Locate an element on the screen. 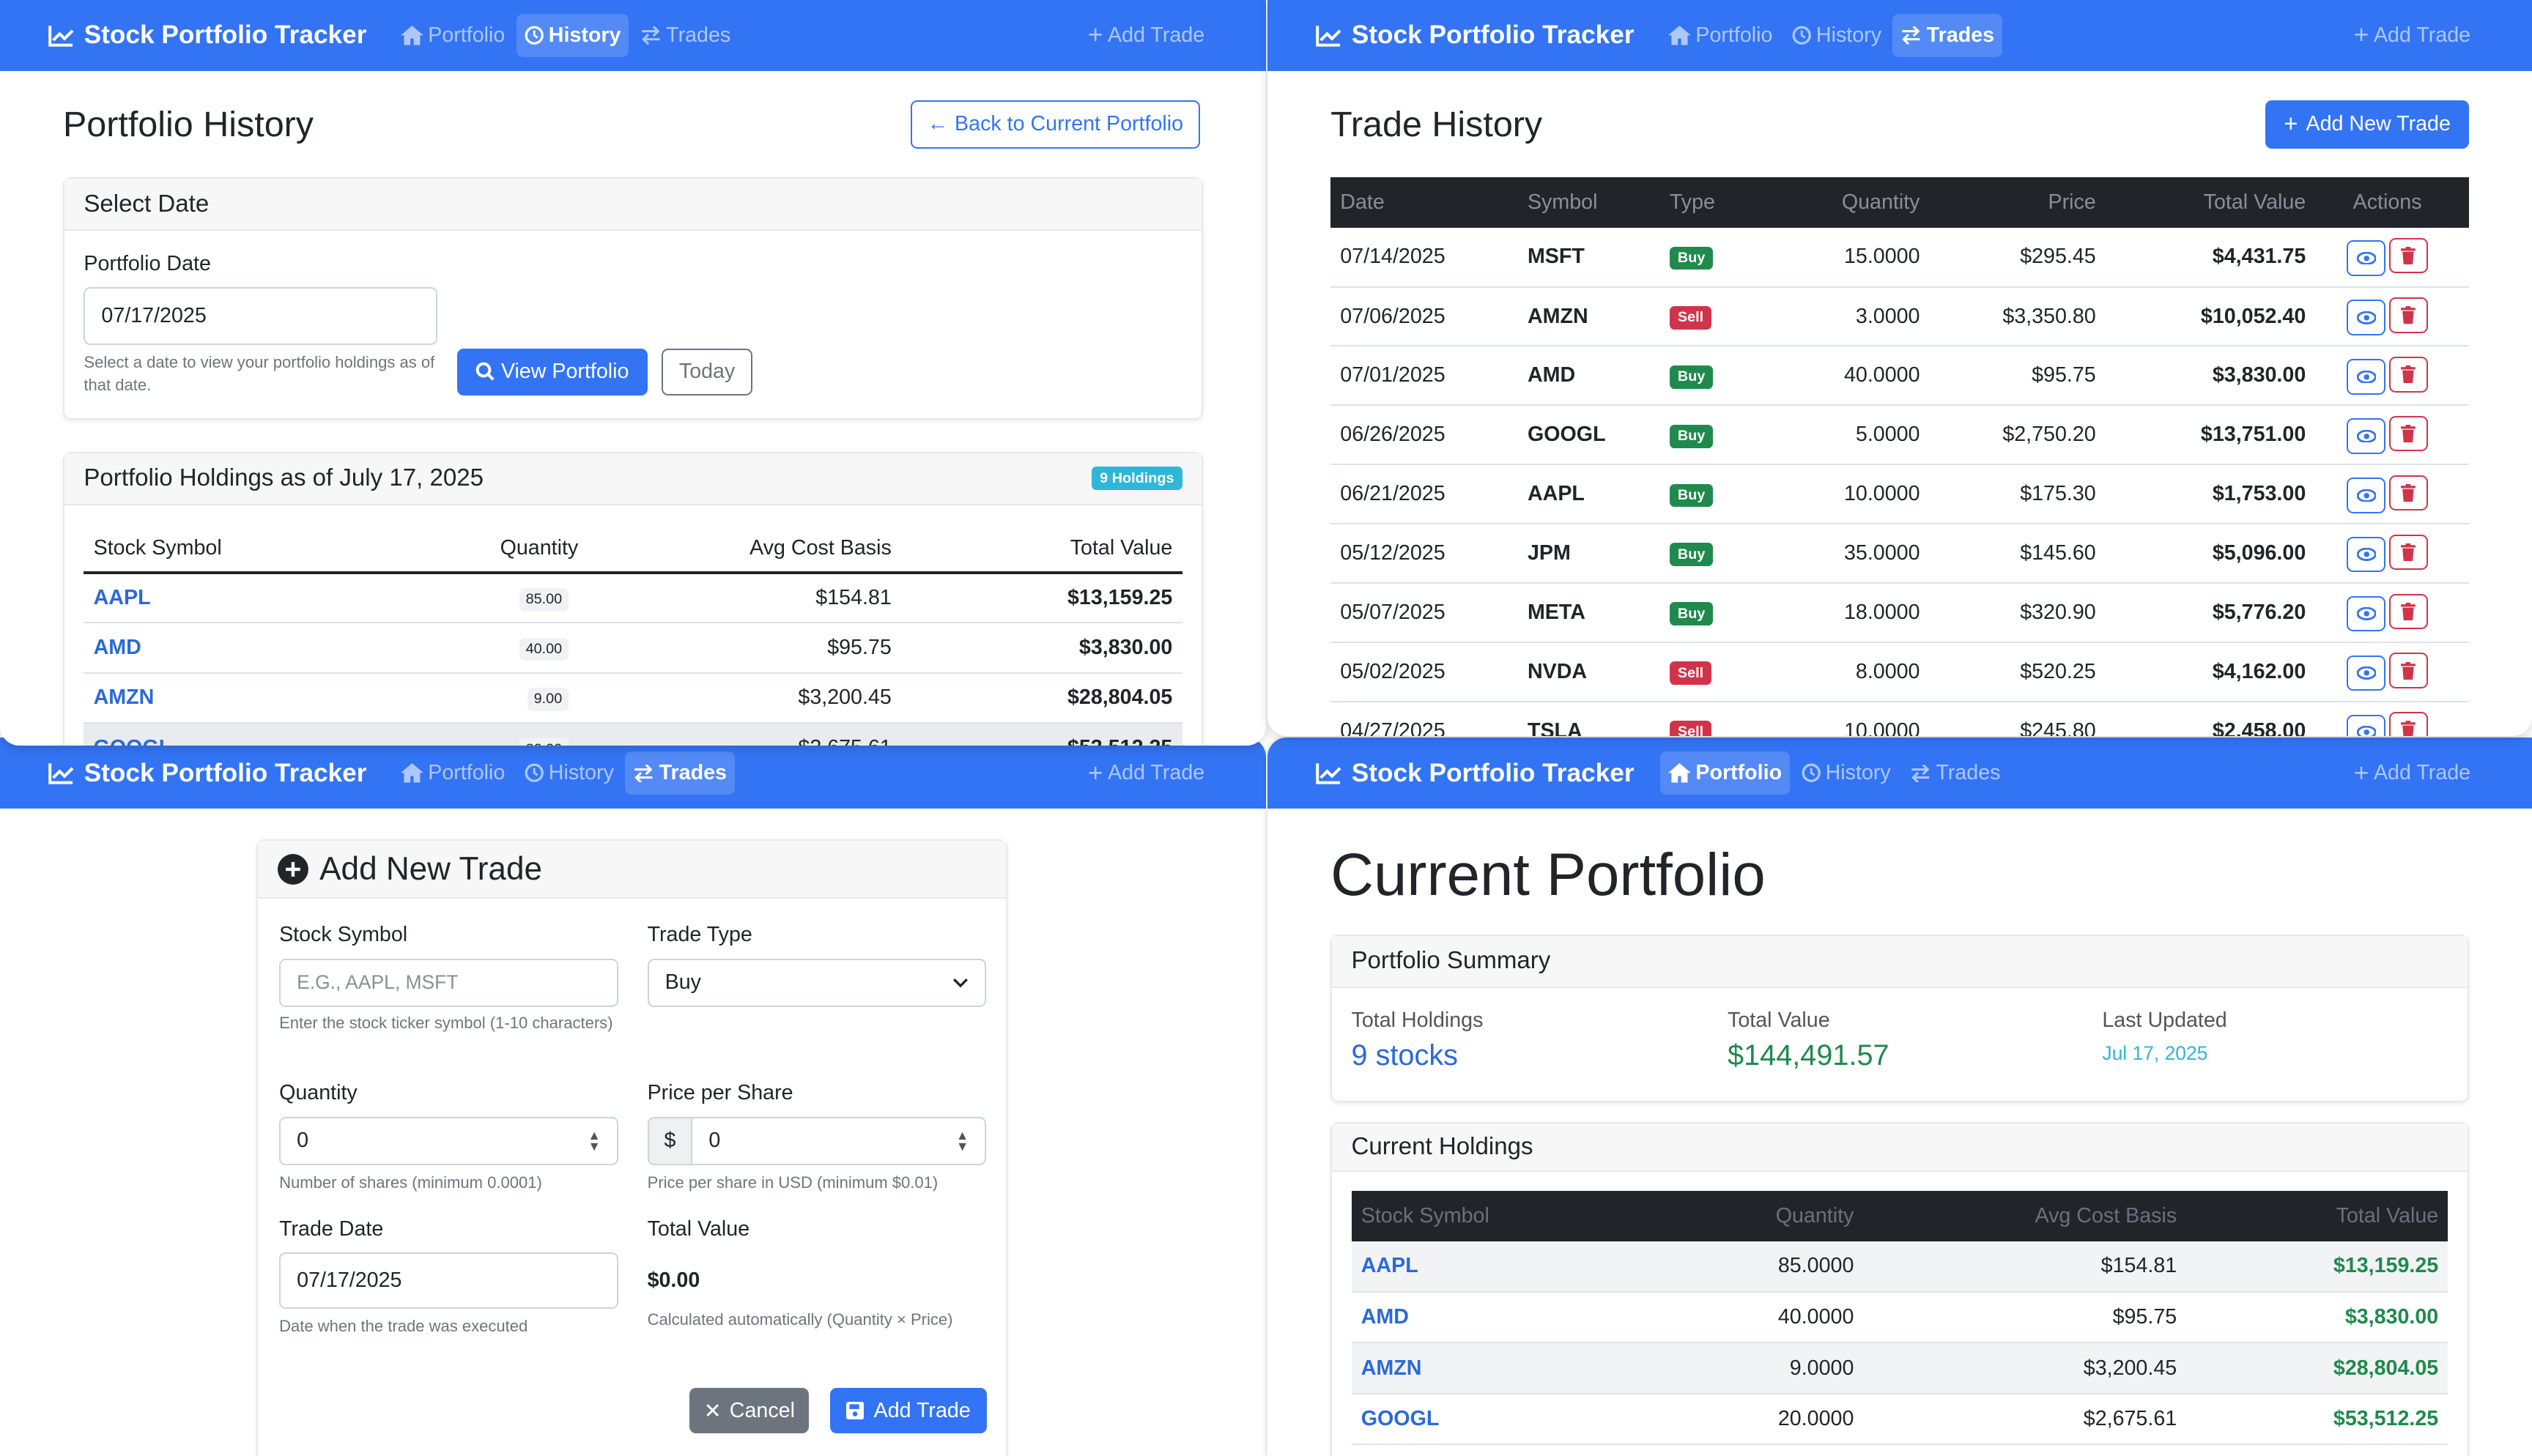 This screenshot has width=2532, height=1456. quantity-label: Quantity is located at coordinates (318, 1093).